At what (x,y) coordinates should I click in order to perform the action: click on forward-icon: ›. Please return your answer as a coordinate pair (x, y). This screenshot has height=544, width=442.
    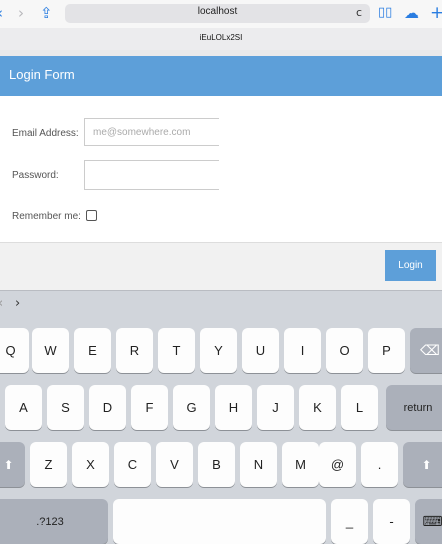
    Looking at the image, I should click on (21, 13).